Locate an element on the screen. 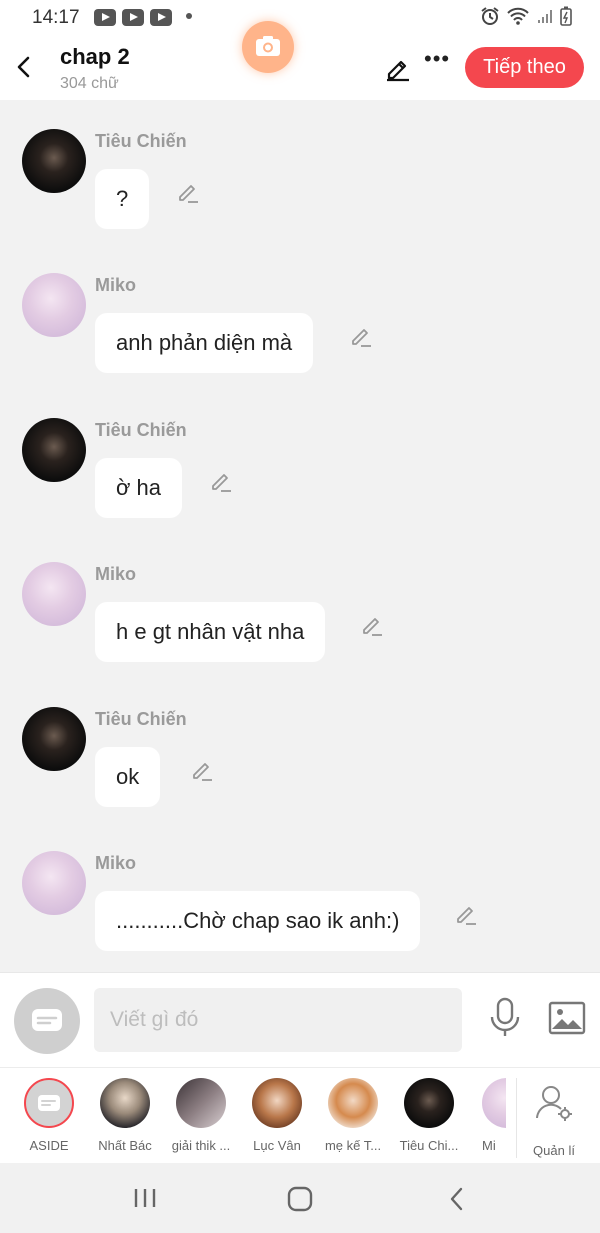  manage-characters-button: Quản lí is located at coordinates (553, 1118).